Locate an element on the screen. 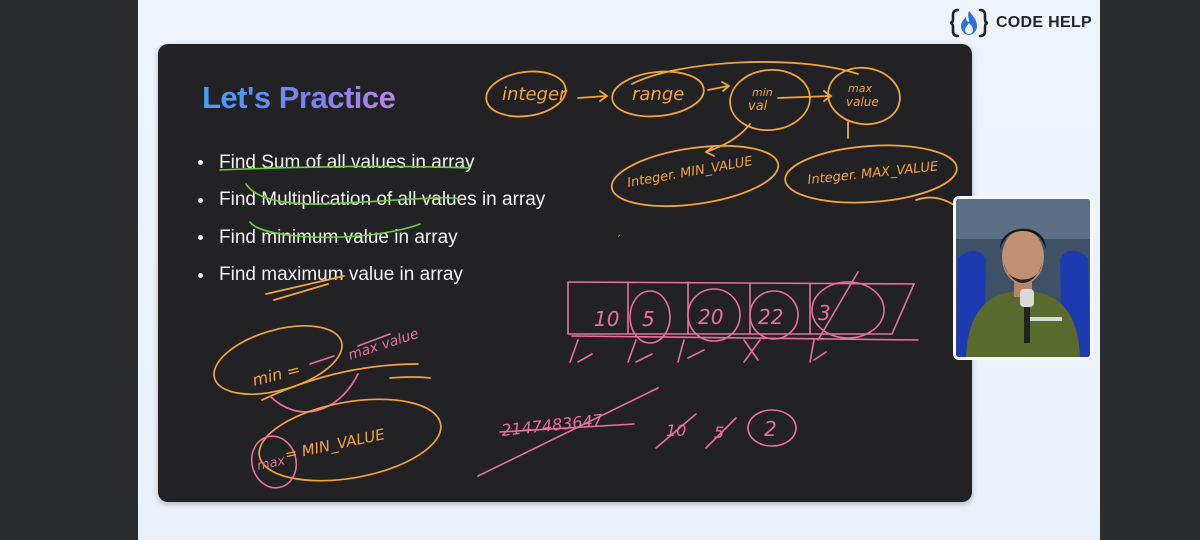 The height and width of the screenshot is (540, 1200). label-max-expr-1: max is located at coordinates (271, 463).